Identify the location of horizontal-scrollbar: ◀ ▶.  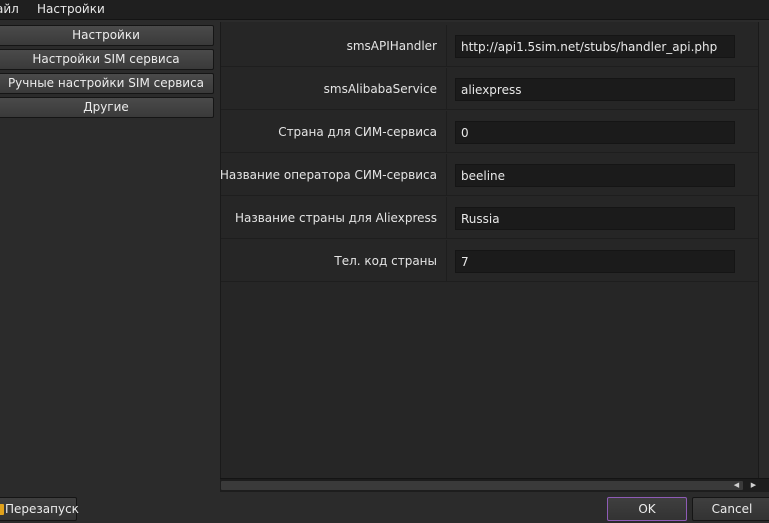
(494, 485).